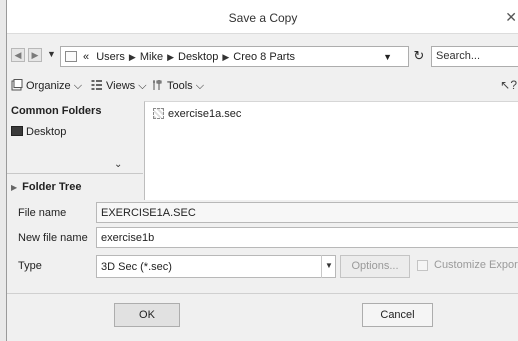 This screenshot has height=341, width=518. I want to click on common-folder-desktop: Desktop, so click(38, 132).